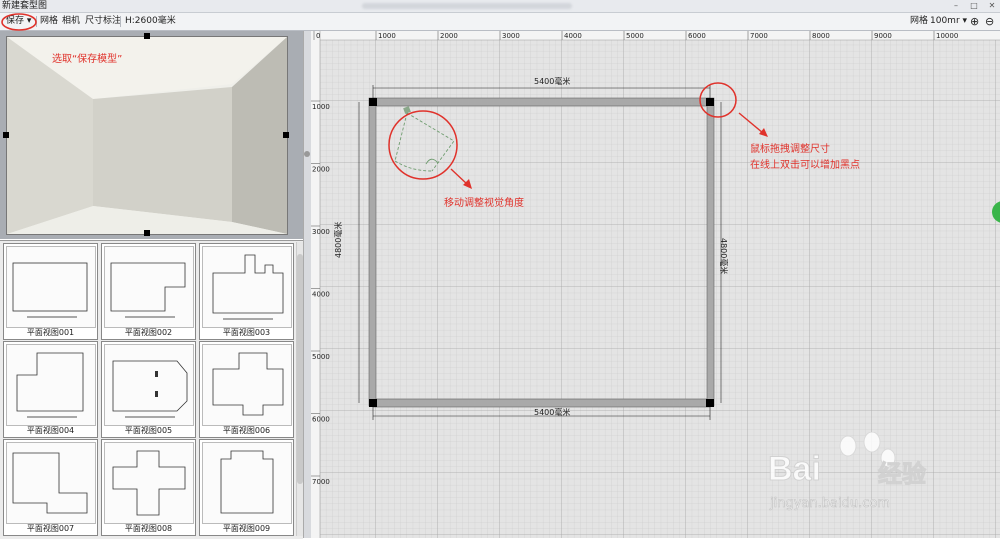 Image resolution: width=1000 pixels, height=539 pixels. What do you see at coordinates (989, 21) in the screenshot?
I see `zoom-out-icon: ⊖` at bounding box center [989, 21].